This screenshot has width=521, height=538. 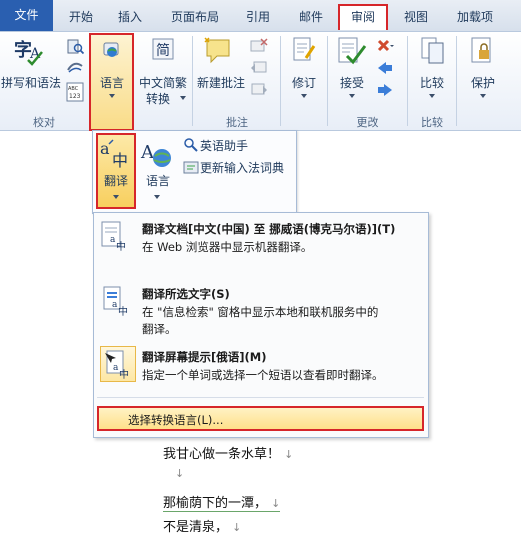 I want to click on previous-change-icon, so click(x=385, y=68).